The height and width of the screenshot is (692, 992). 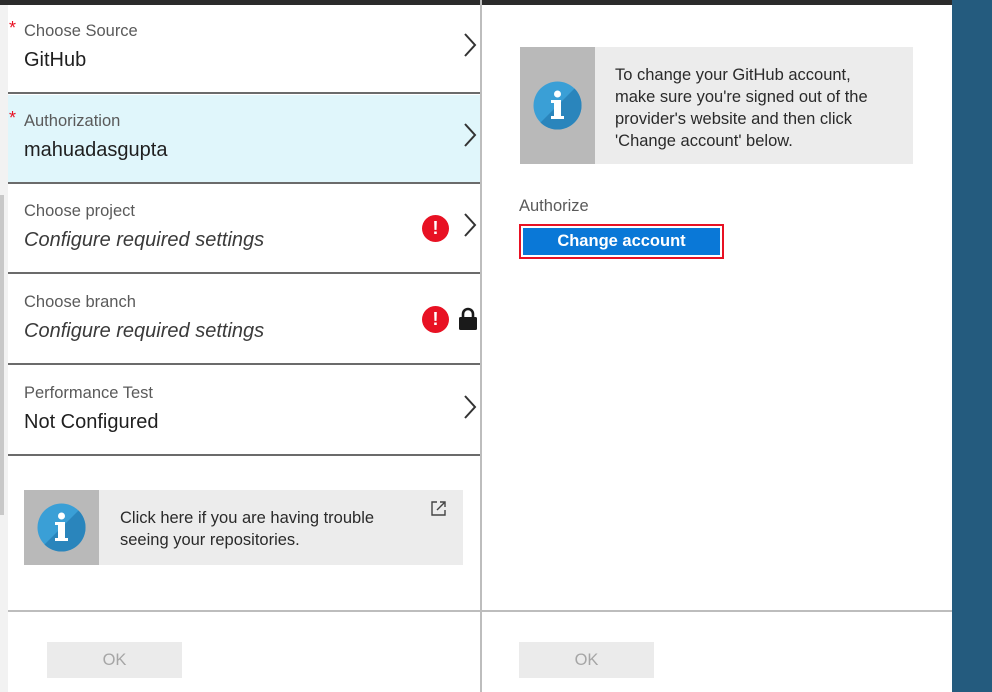 I want to click on performance-test-item: Performance Test Not Configured, so click(x=244, y=411).